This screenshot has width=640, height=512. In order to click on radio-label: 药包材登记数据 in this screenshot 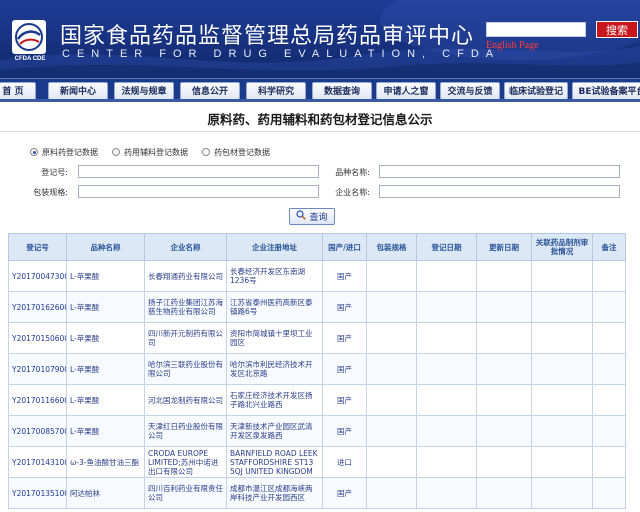, I will do `click(242, 152)`.